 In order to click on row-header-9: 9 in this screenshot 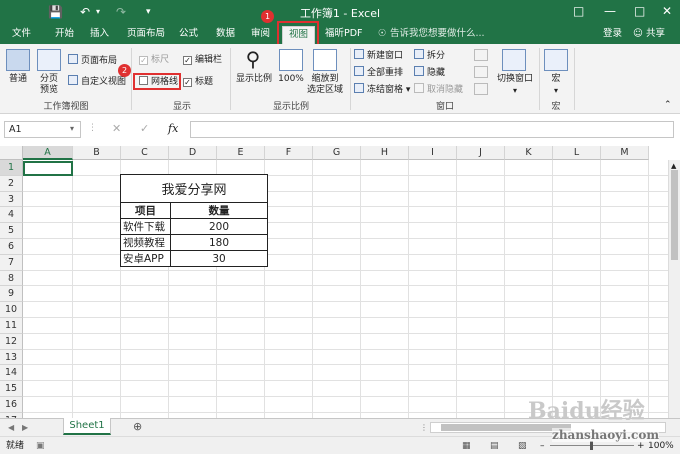, I will do `click(11, 294)`.